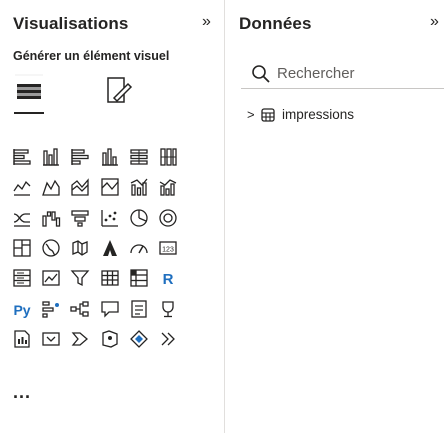 This screenshot has width=448, height=433. What do you see at coordinates (139, 218) in the screenshot?
I see `pie-icon` at bounding box center [139, 218].